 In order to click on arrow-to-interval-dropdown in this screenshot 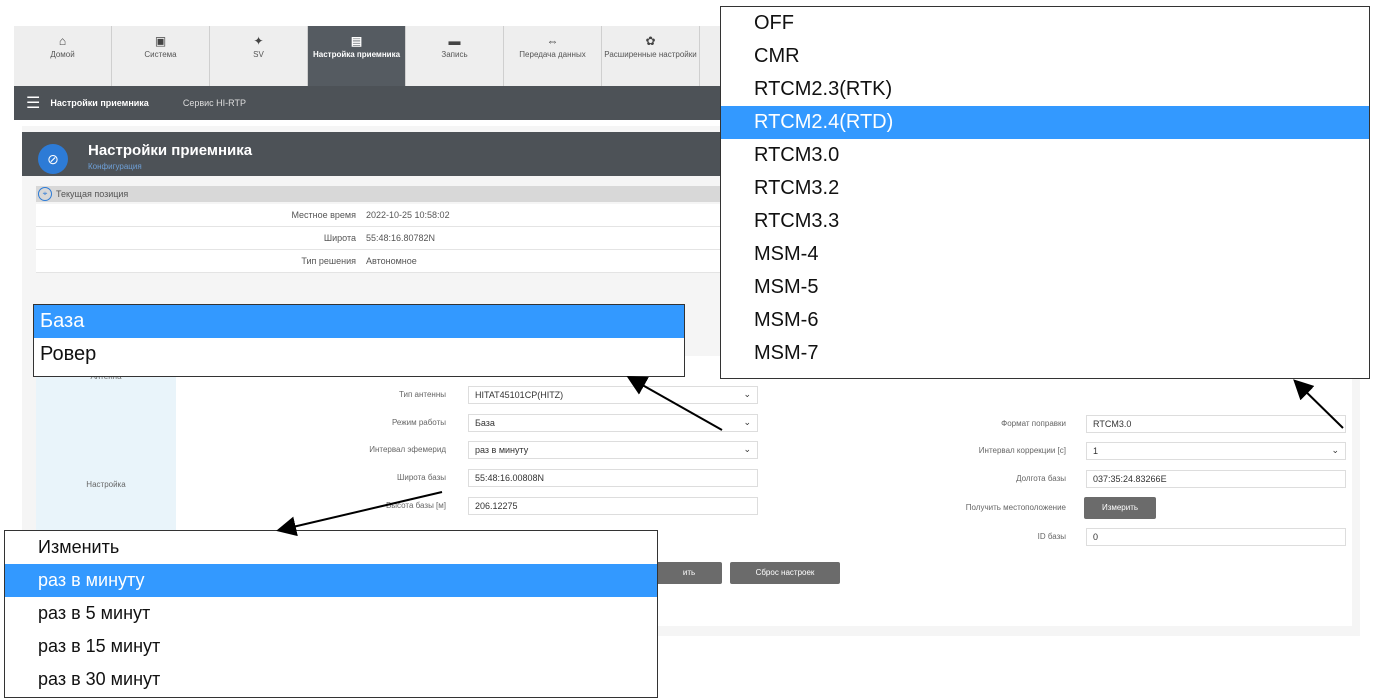, I will do `click(359, 514)`.